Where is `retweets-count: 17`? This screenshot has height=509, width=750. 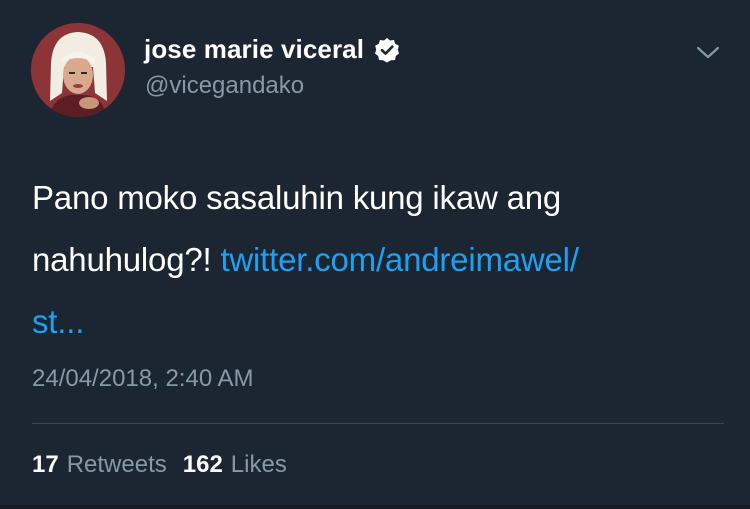 retweets-count: 17 is located at coordinates (45, 464).